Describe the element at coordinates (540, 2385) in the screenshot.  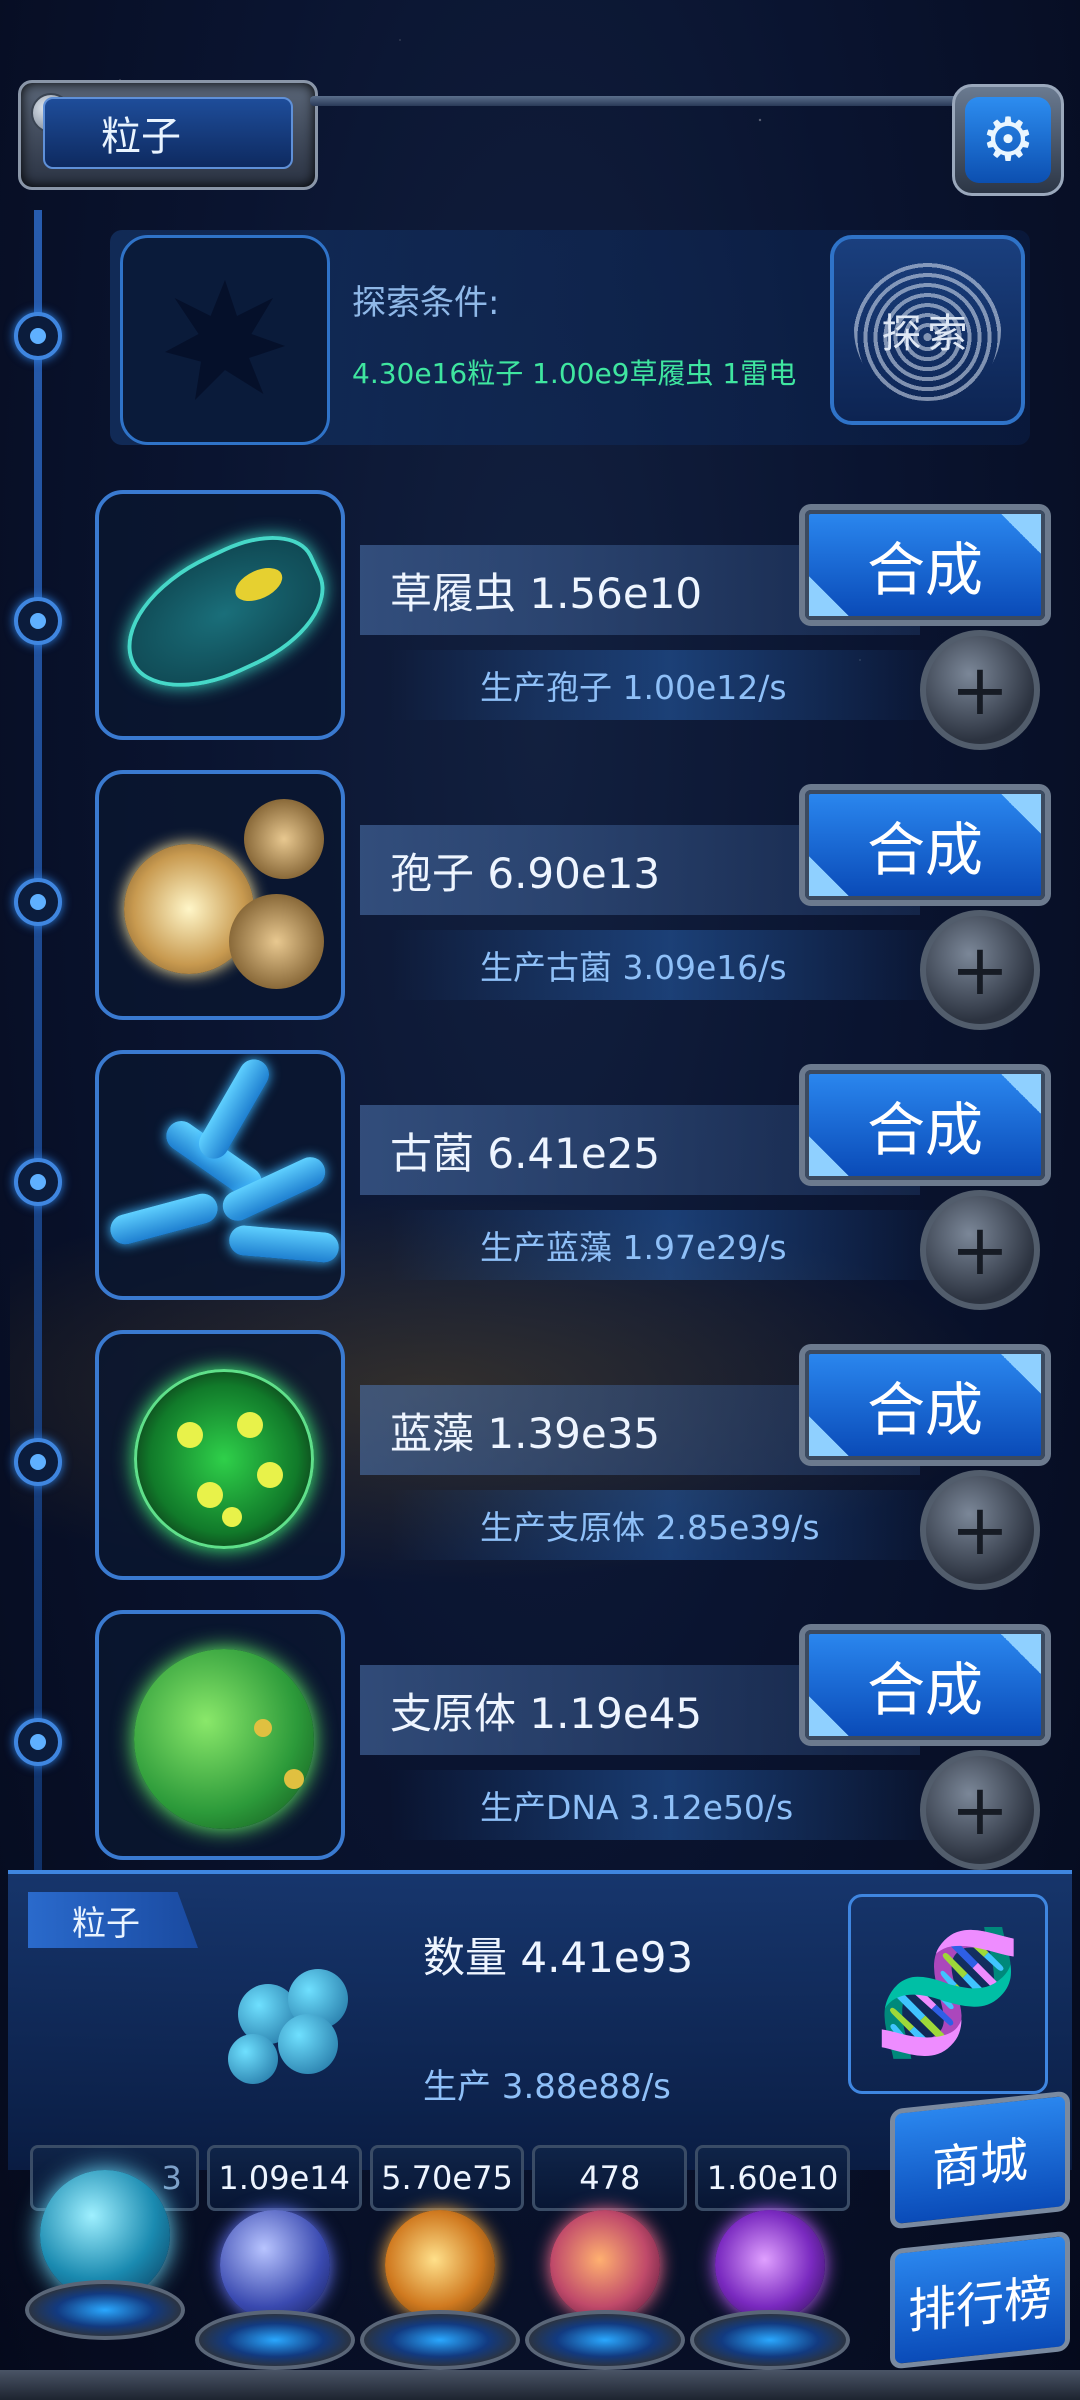
I see `bottom-frame` at that location.